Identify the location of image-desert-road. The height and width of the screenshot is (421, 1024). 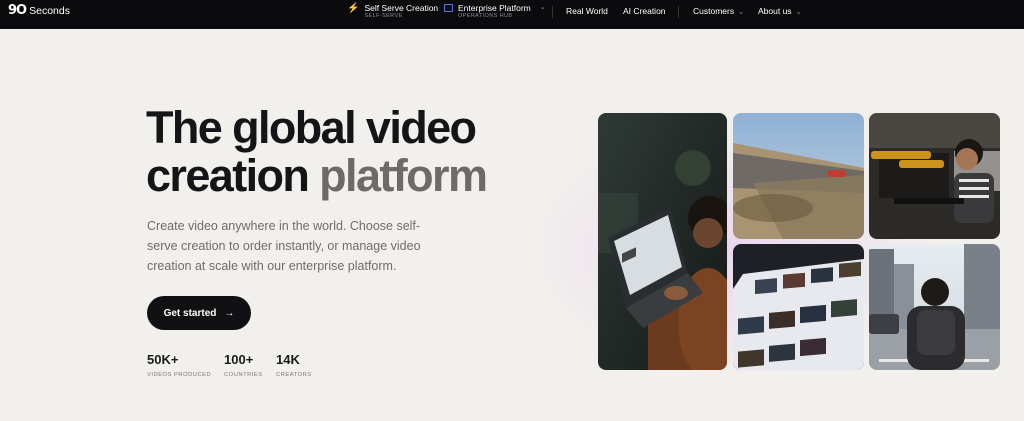
(798, 176).